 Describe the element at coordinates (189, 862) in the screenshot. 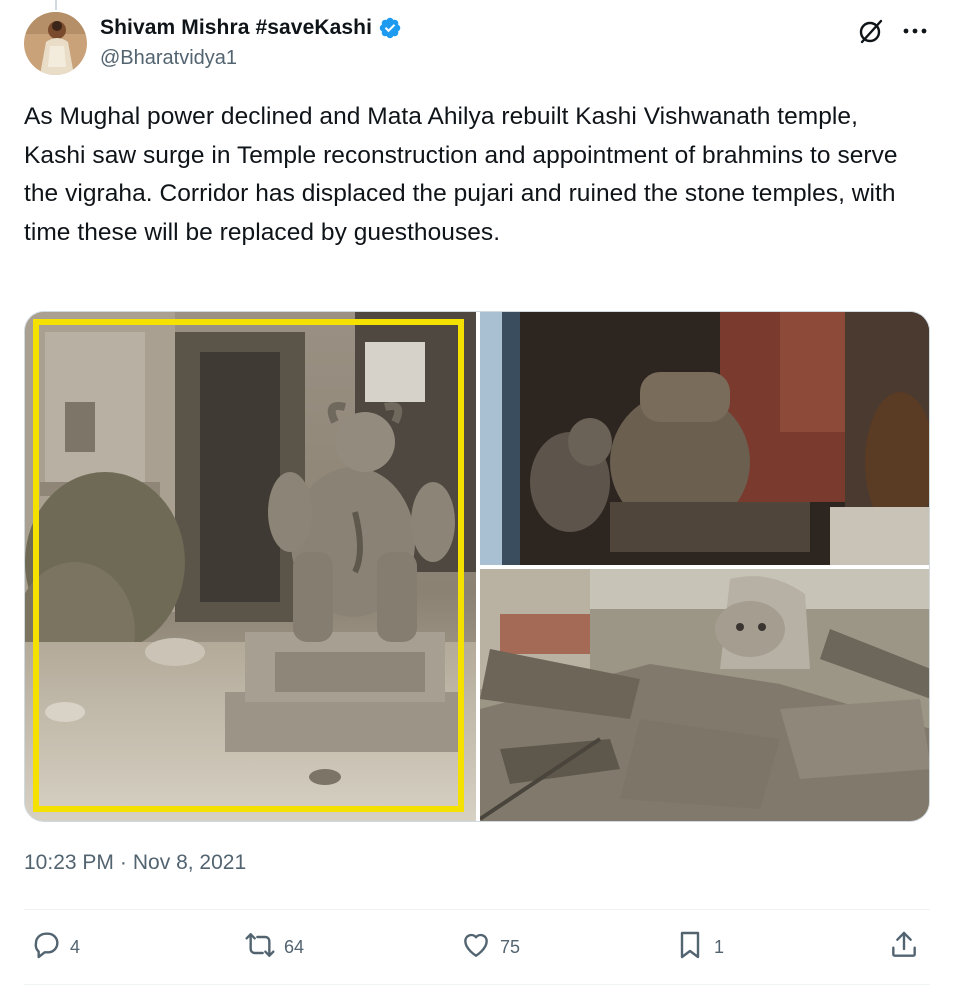

I see `tweet-date: Nov 8, 2021` at that location.